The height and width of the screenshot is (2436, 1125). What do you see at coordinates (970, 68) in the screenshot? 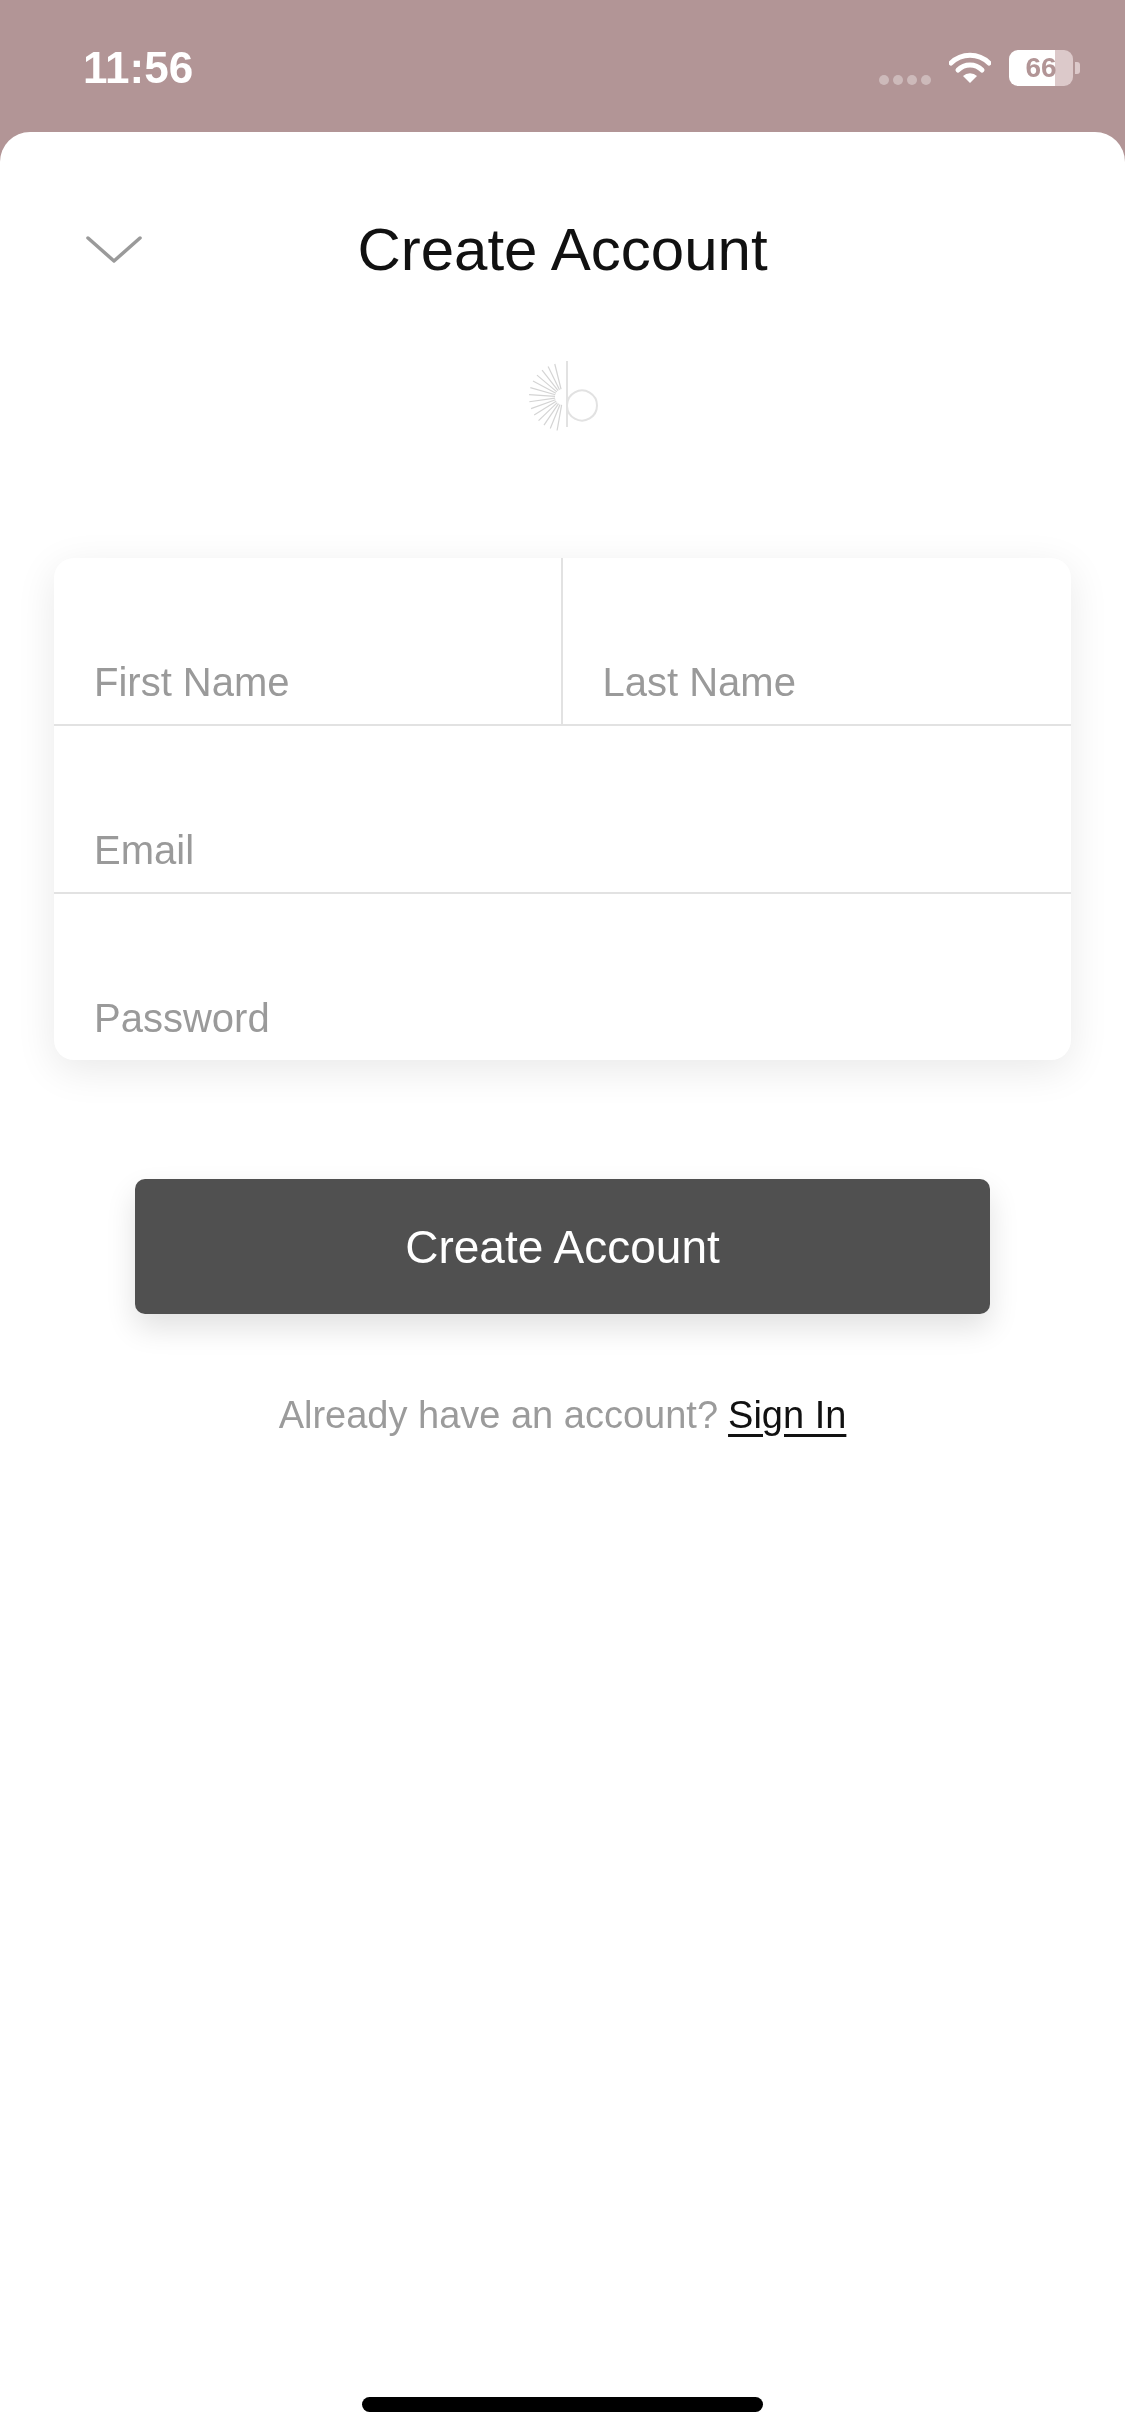
I see `wifi-icon` at bounding box center [970, 68].